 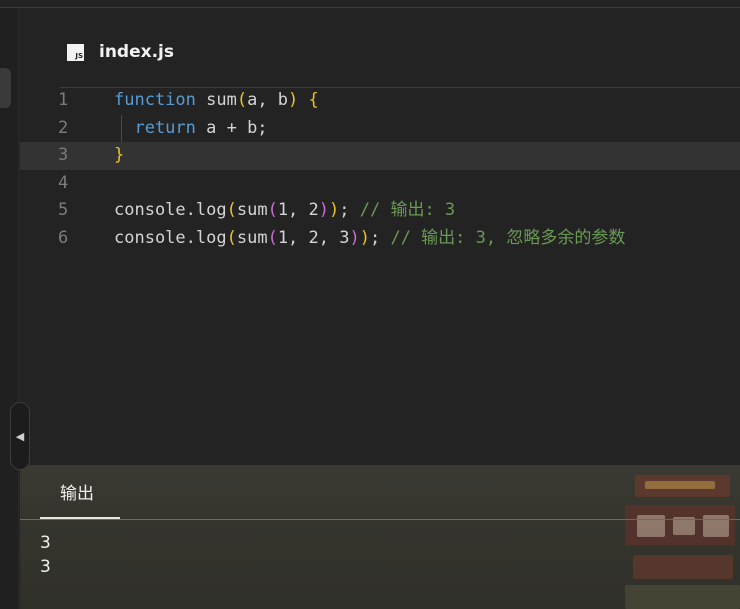 I want to click on code-text: return a + b;, so click(x=191, y=129).